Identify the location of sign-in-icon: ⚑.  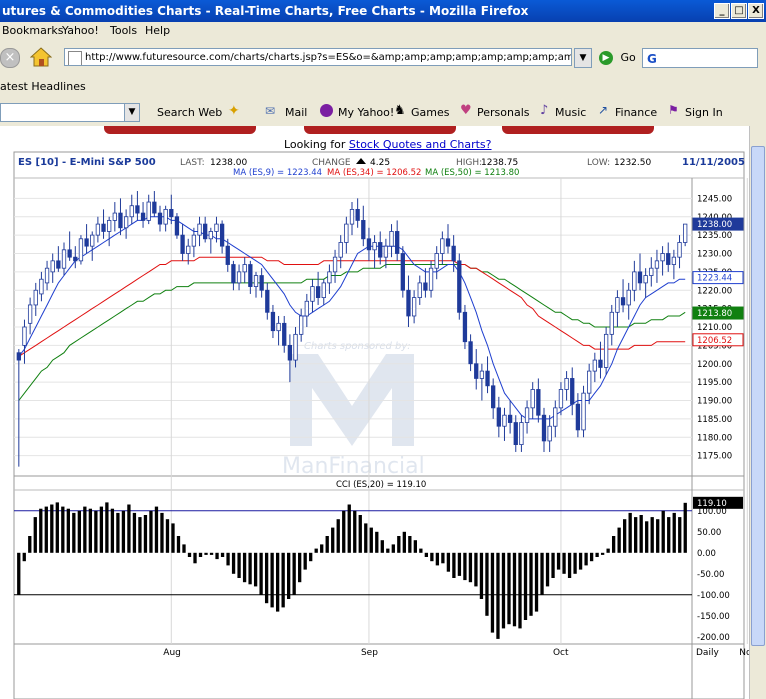
(673, 110).